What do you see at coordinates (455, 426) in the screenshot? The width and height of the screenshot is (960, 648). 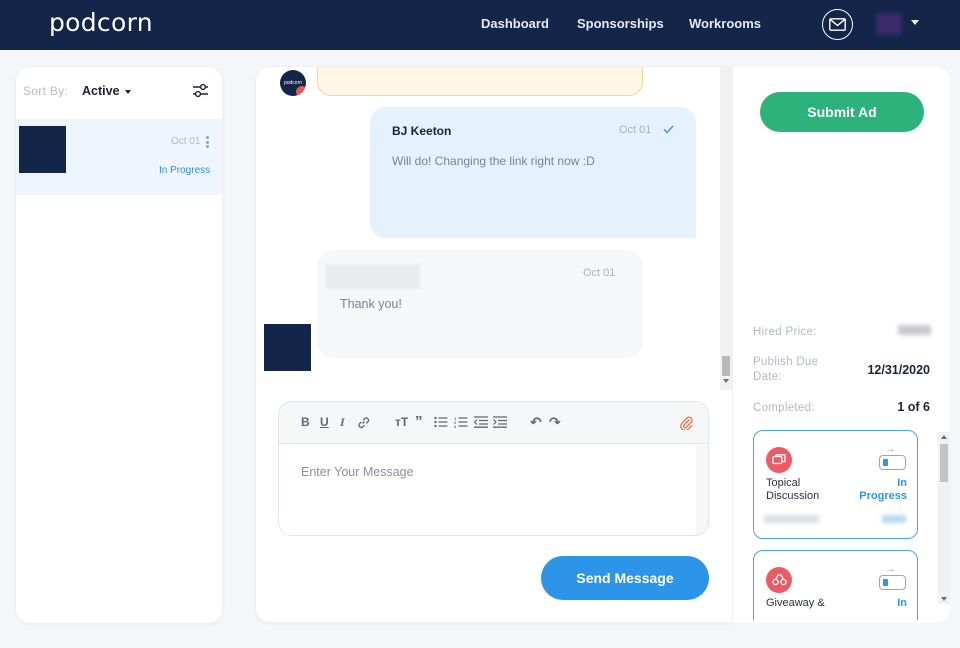 I see `svg-text: 3` at bounding box center [455, 426].